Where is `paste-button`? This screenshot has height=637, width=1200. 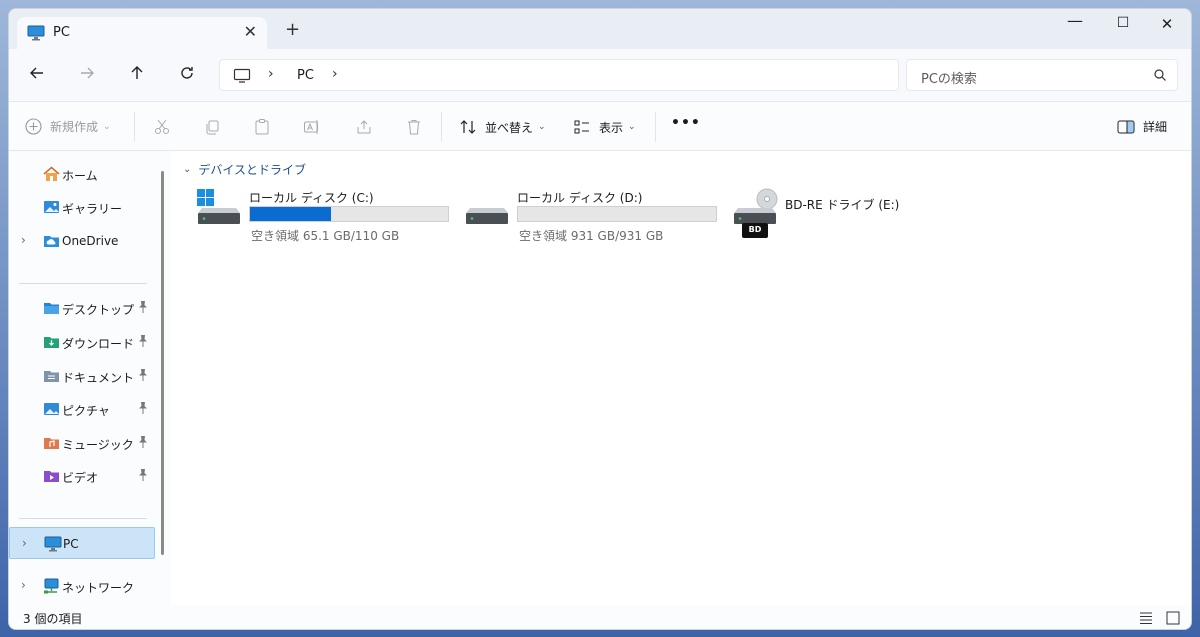
paste-button is located at coordinates (262, 127).